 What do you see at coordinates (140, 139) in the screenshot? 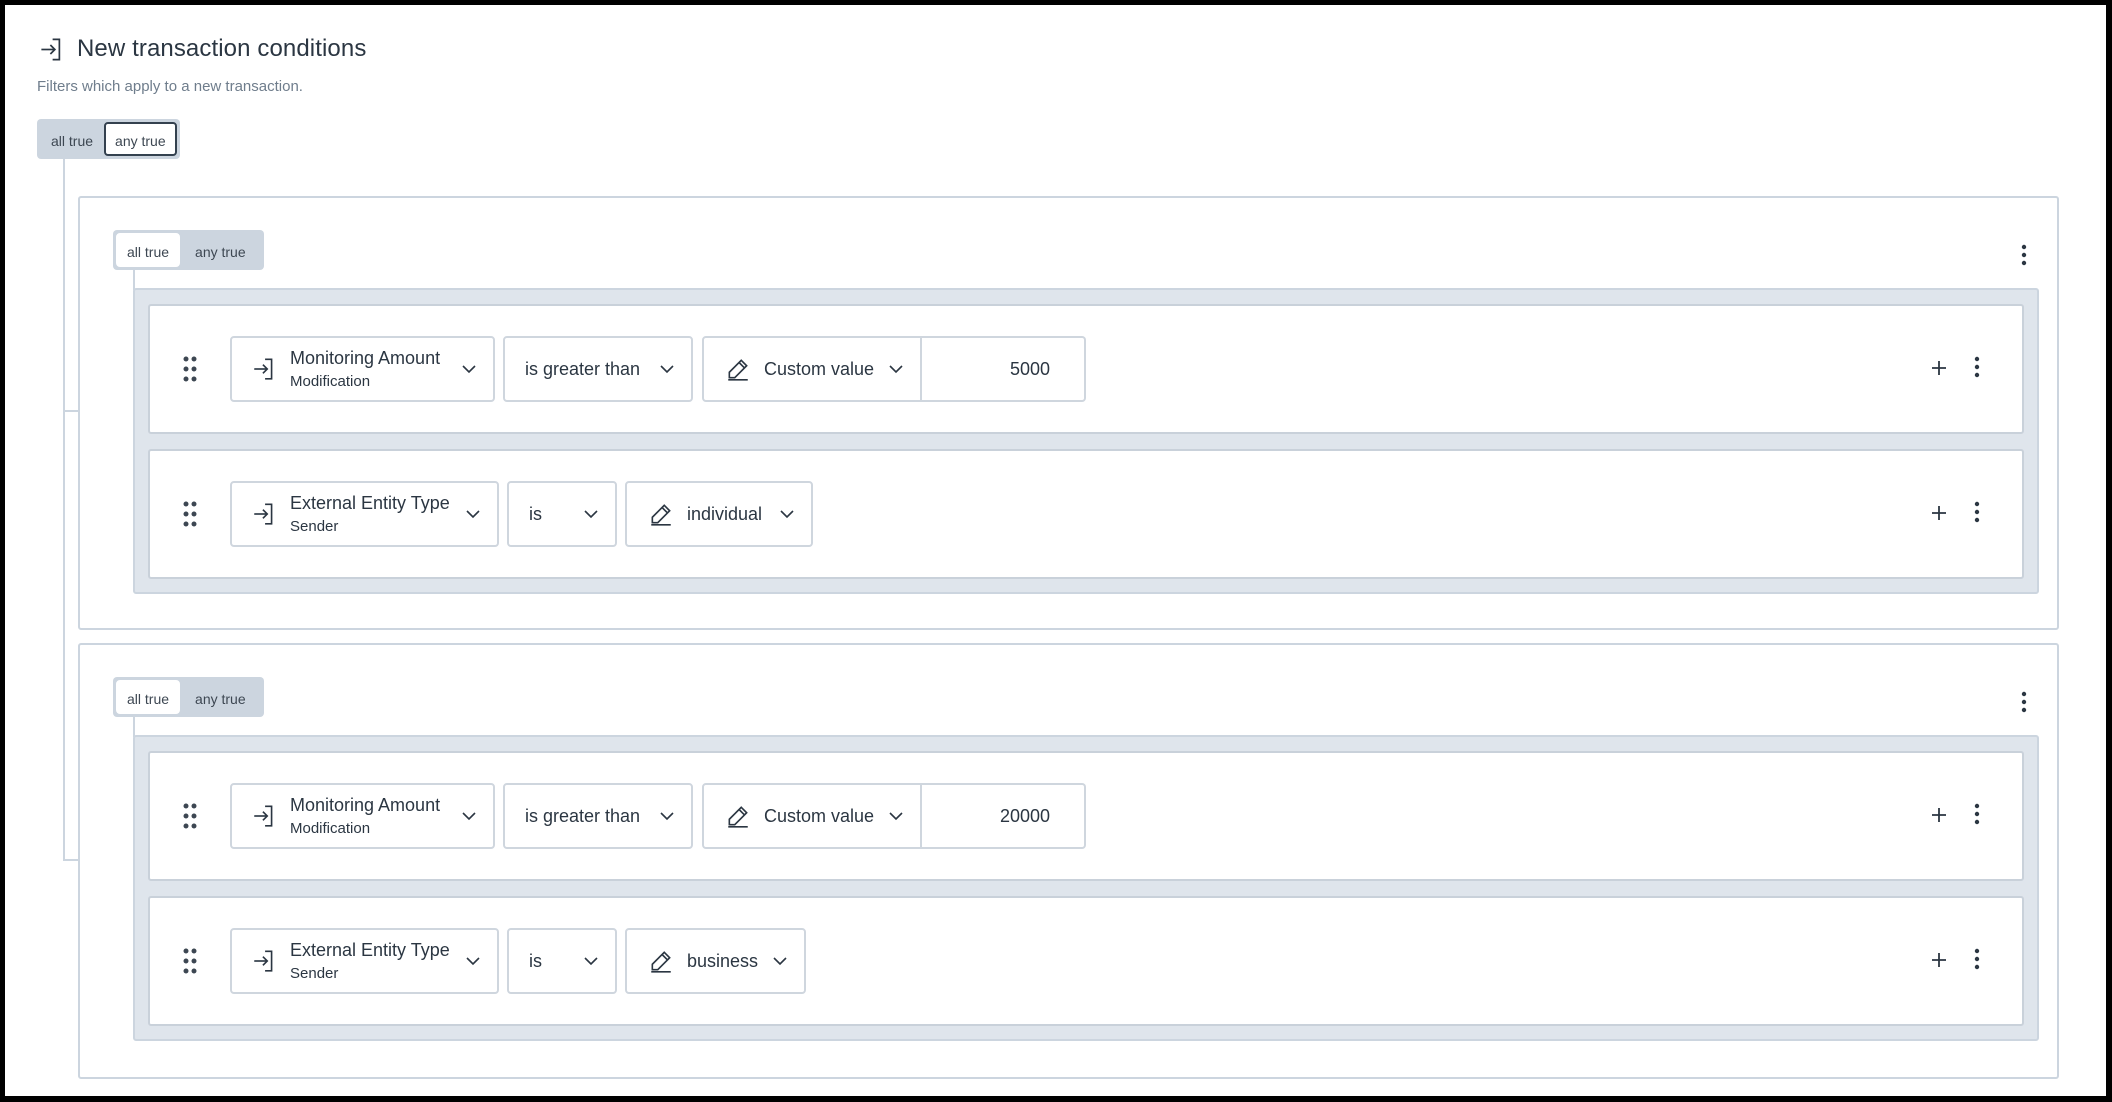
I see `root-any-true-option: any true` at bounding box center [140, 139].